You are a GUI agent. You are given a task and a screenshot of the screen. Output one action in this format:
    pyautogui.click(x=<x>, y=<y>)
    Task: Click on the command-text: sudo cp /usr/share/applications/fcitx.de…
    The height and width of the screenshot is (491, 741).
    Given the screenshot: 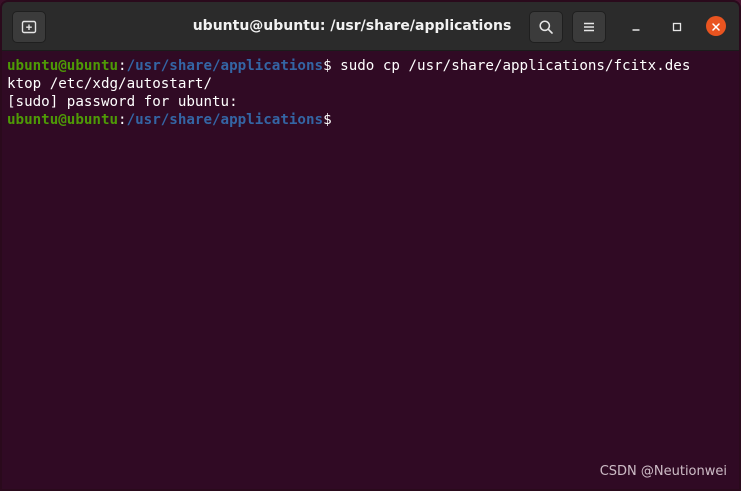 What is the action you would take?
    pyautogui.click(x=511, y=66)
    